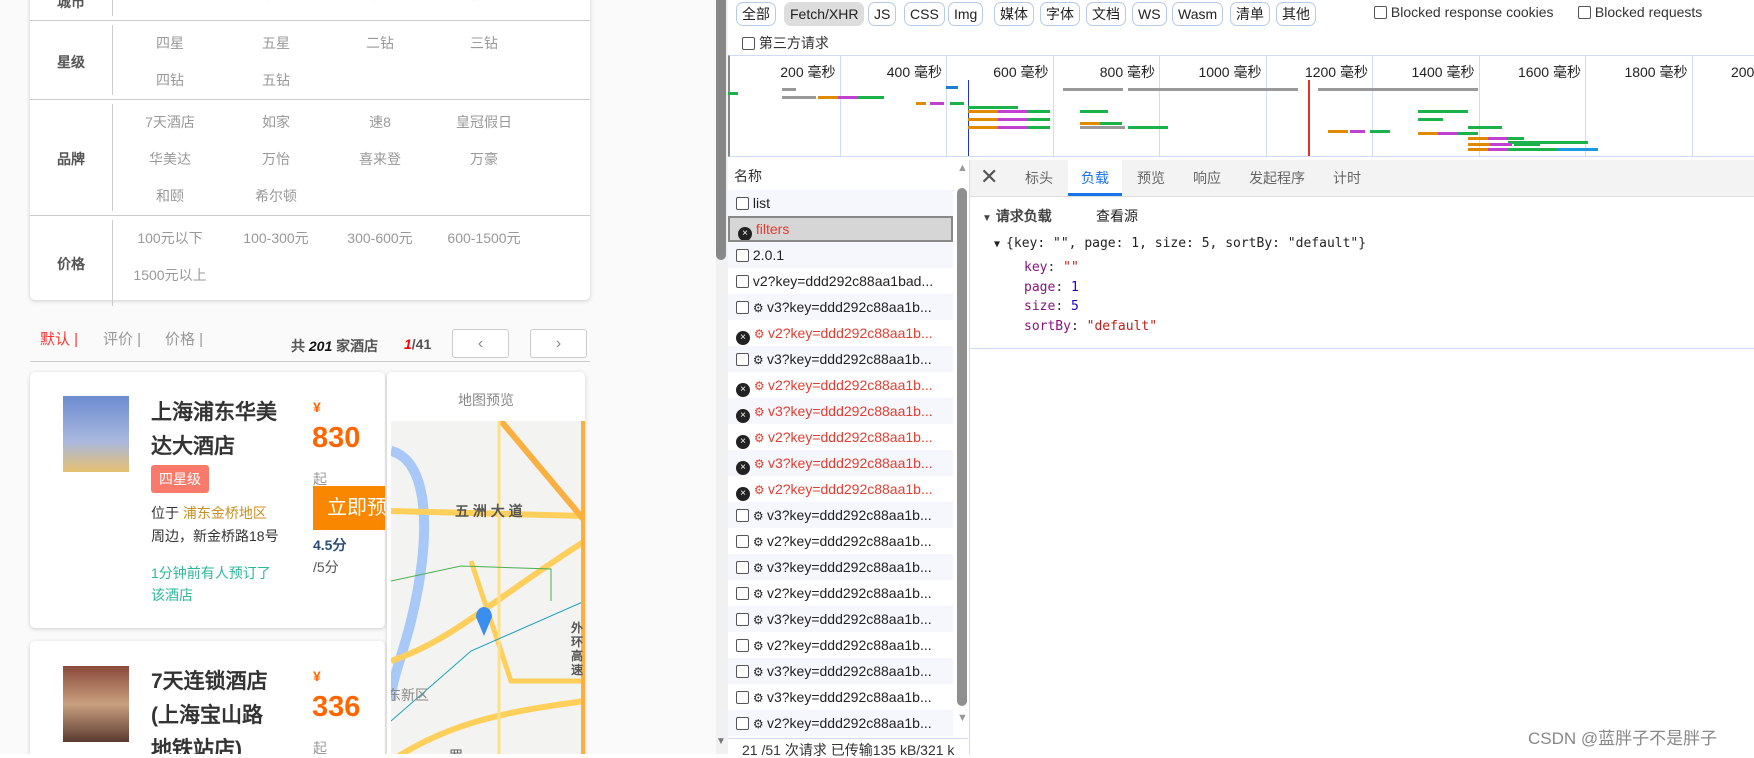 This screenshot has width=1754, height=758. What do you see at coordinates (59, 338) in the screenshot?
I see `sort-option: 默认 |` at bounding box center [59, 338].